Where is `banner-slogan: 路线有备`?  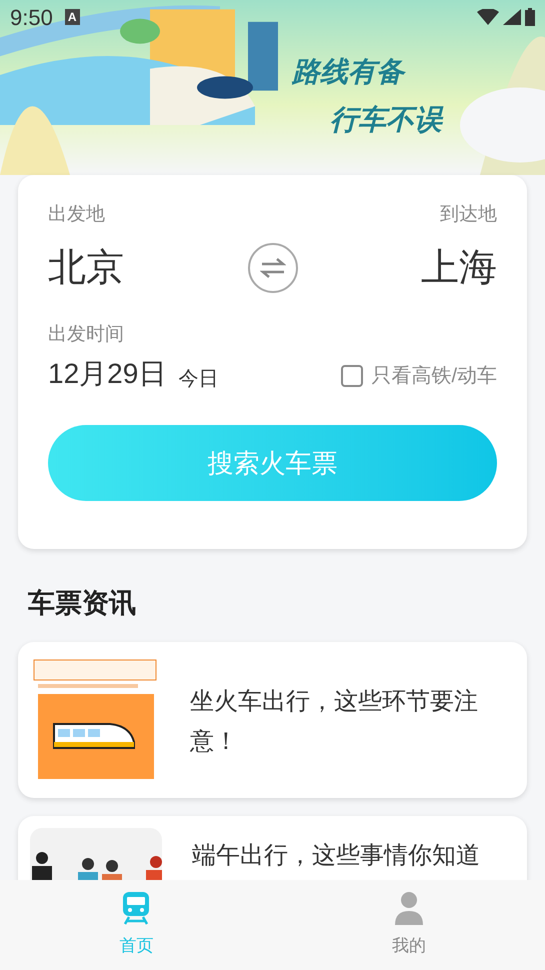
banner-slogan: 路线有备 is located at coordinates (349, 72).